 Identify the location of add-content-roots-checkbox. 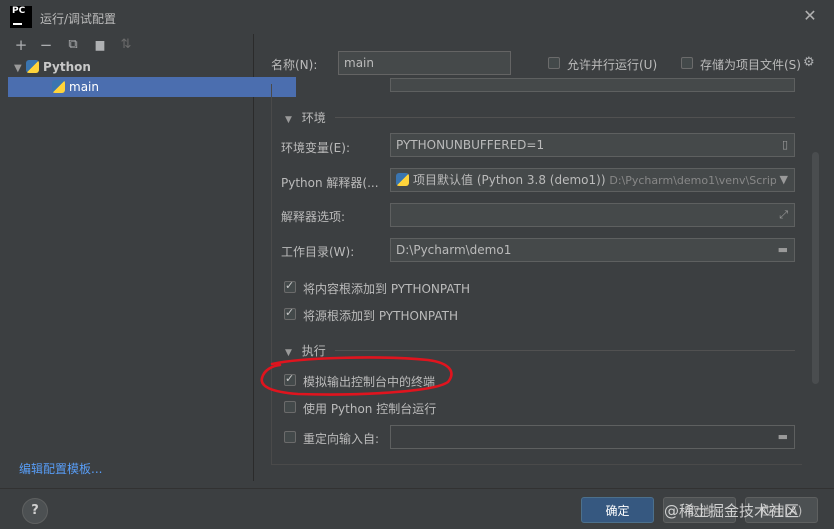
(290, 286).